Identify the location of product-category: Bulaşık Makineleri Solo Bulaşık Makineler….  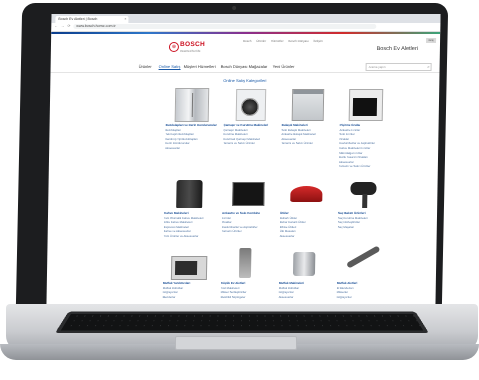
(307, 116).